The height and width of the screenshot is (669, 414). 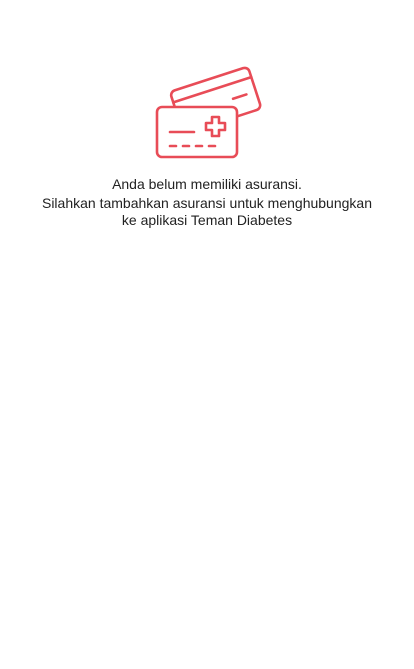 I want to click on empty-state-message-line2: ke aplikasi Teman Diabetes, so click(x=207, y=220).